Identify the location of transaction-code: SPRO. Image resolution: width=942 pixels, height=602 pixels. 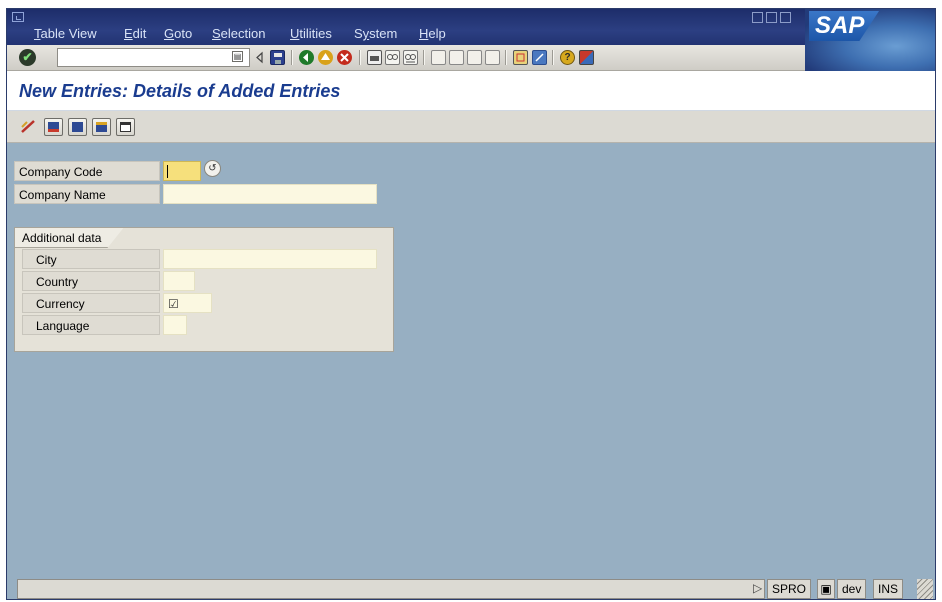
(789, 589).